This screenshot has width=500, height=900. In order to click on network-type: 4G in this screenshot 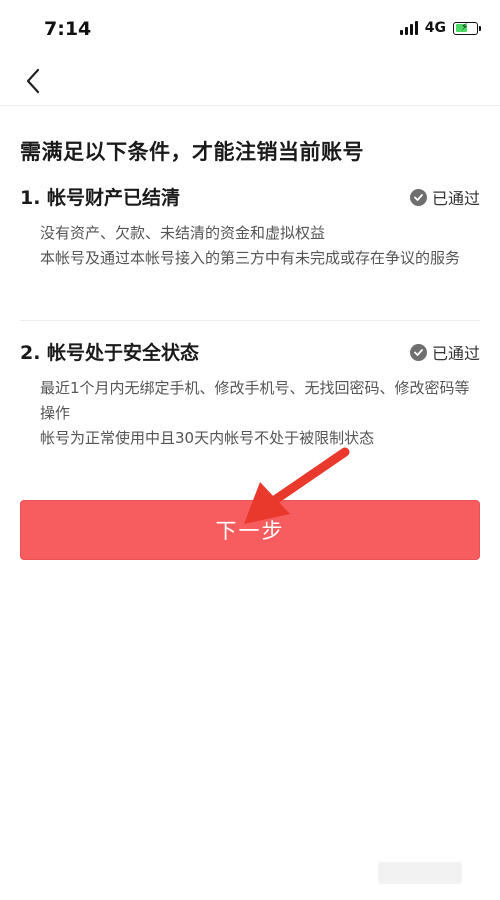, I will do `click(435, 28)`.